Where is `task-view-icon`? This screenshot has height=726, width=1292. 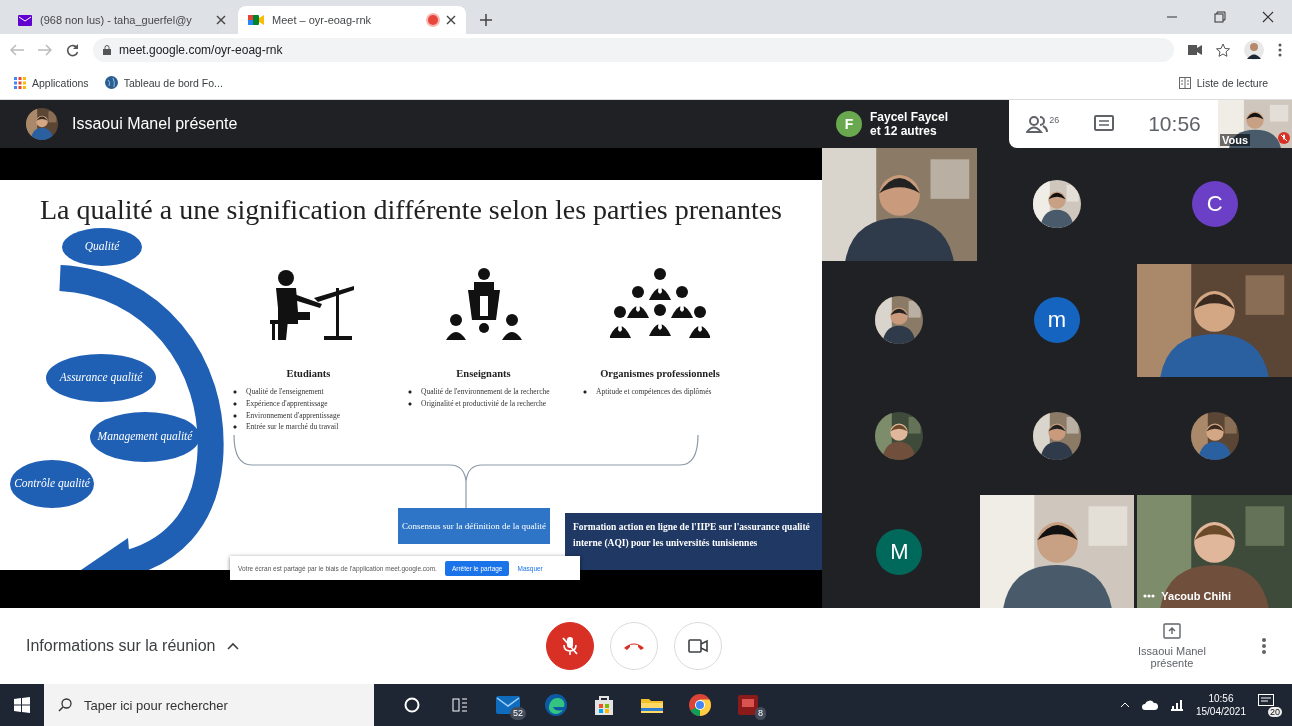
task-view-icon is located at coordinates (460, 705).